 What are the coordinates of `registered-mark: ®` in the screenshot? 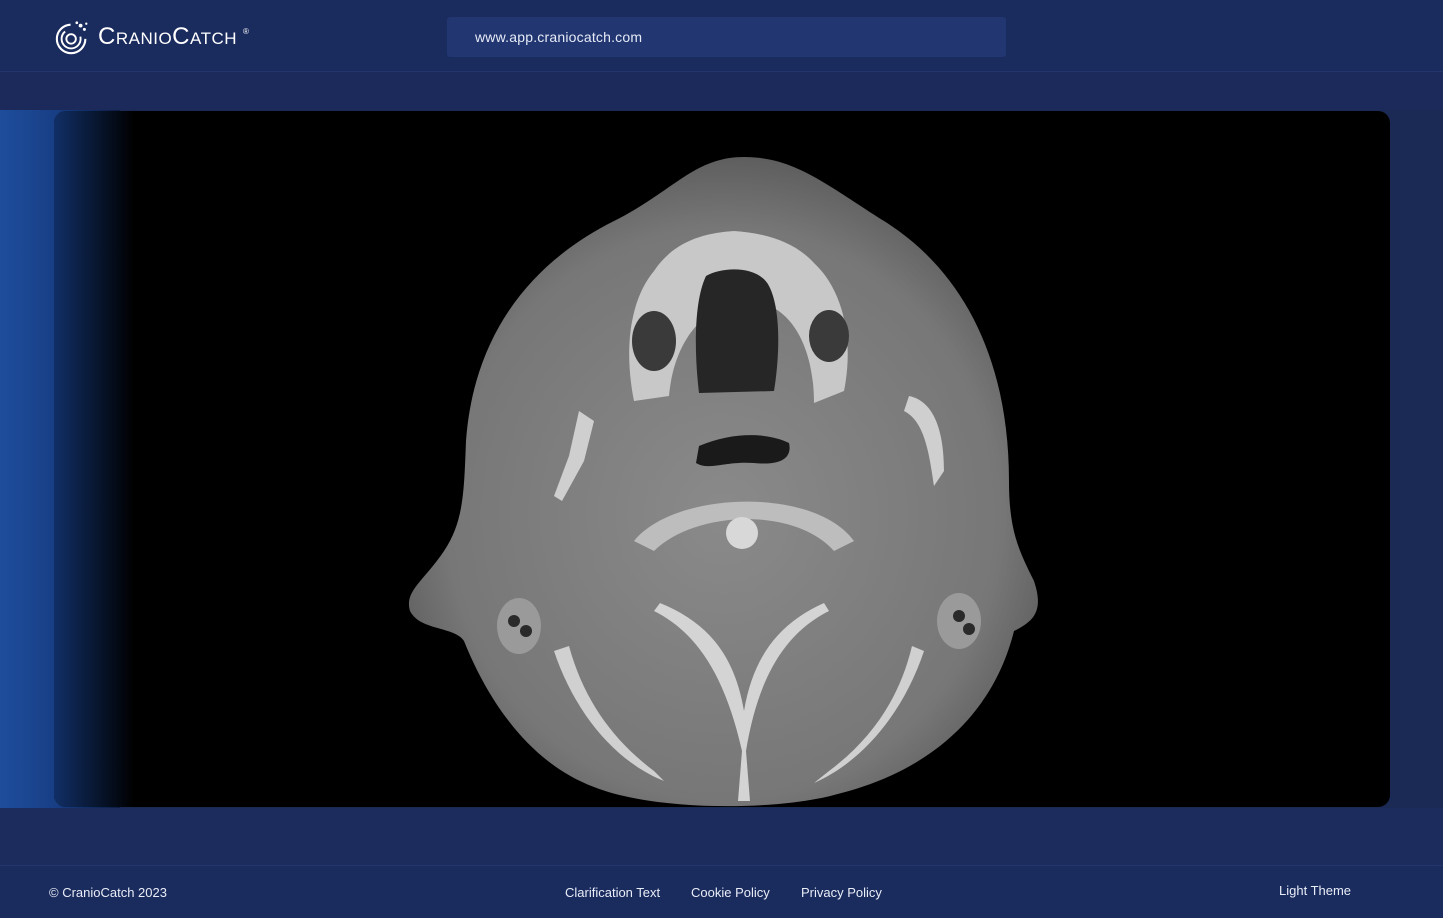 It's located at (246, 31).